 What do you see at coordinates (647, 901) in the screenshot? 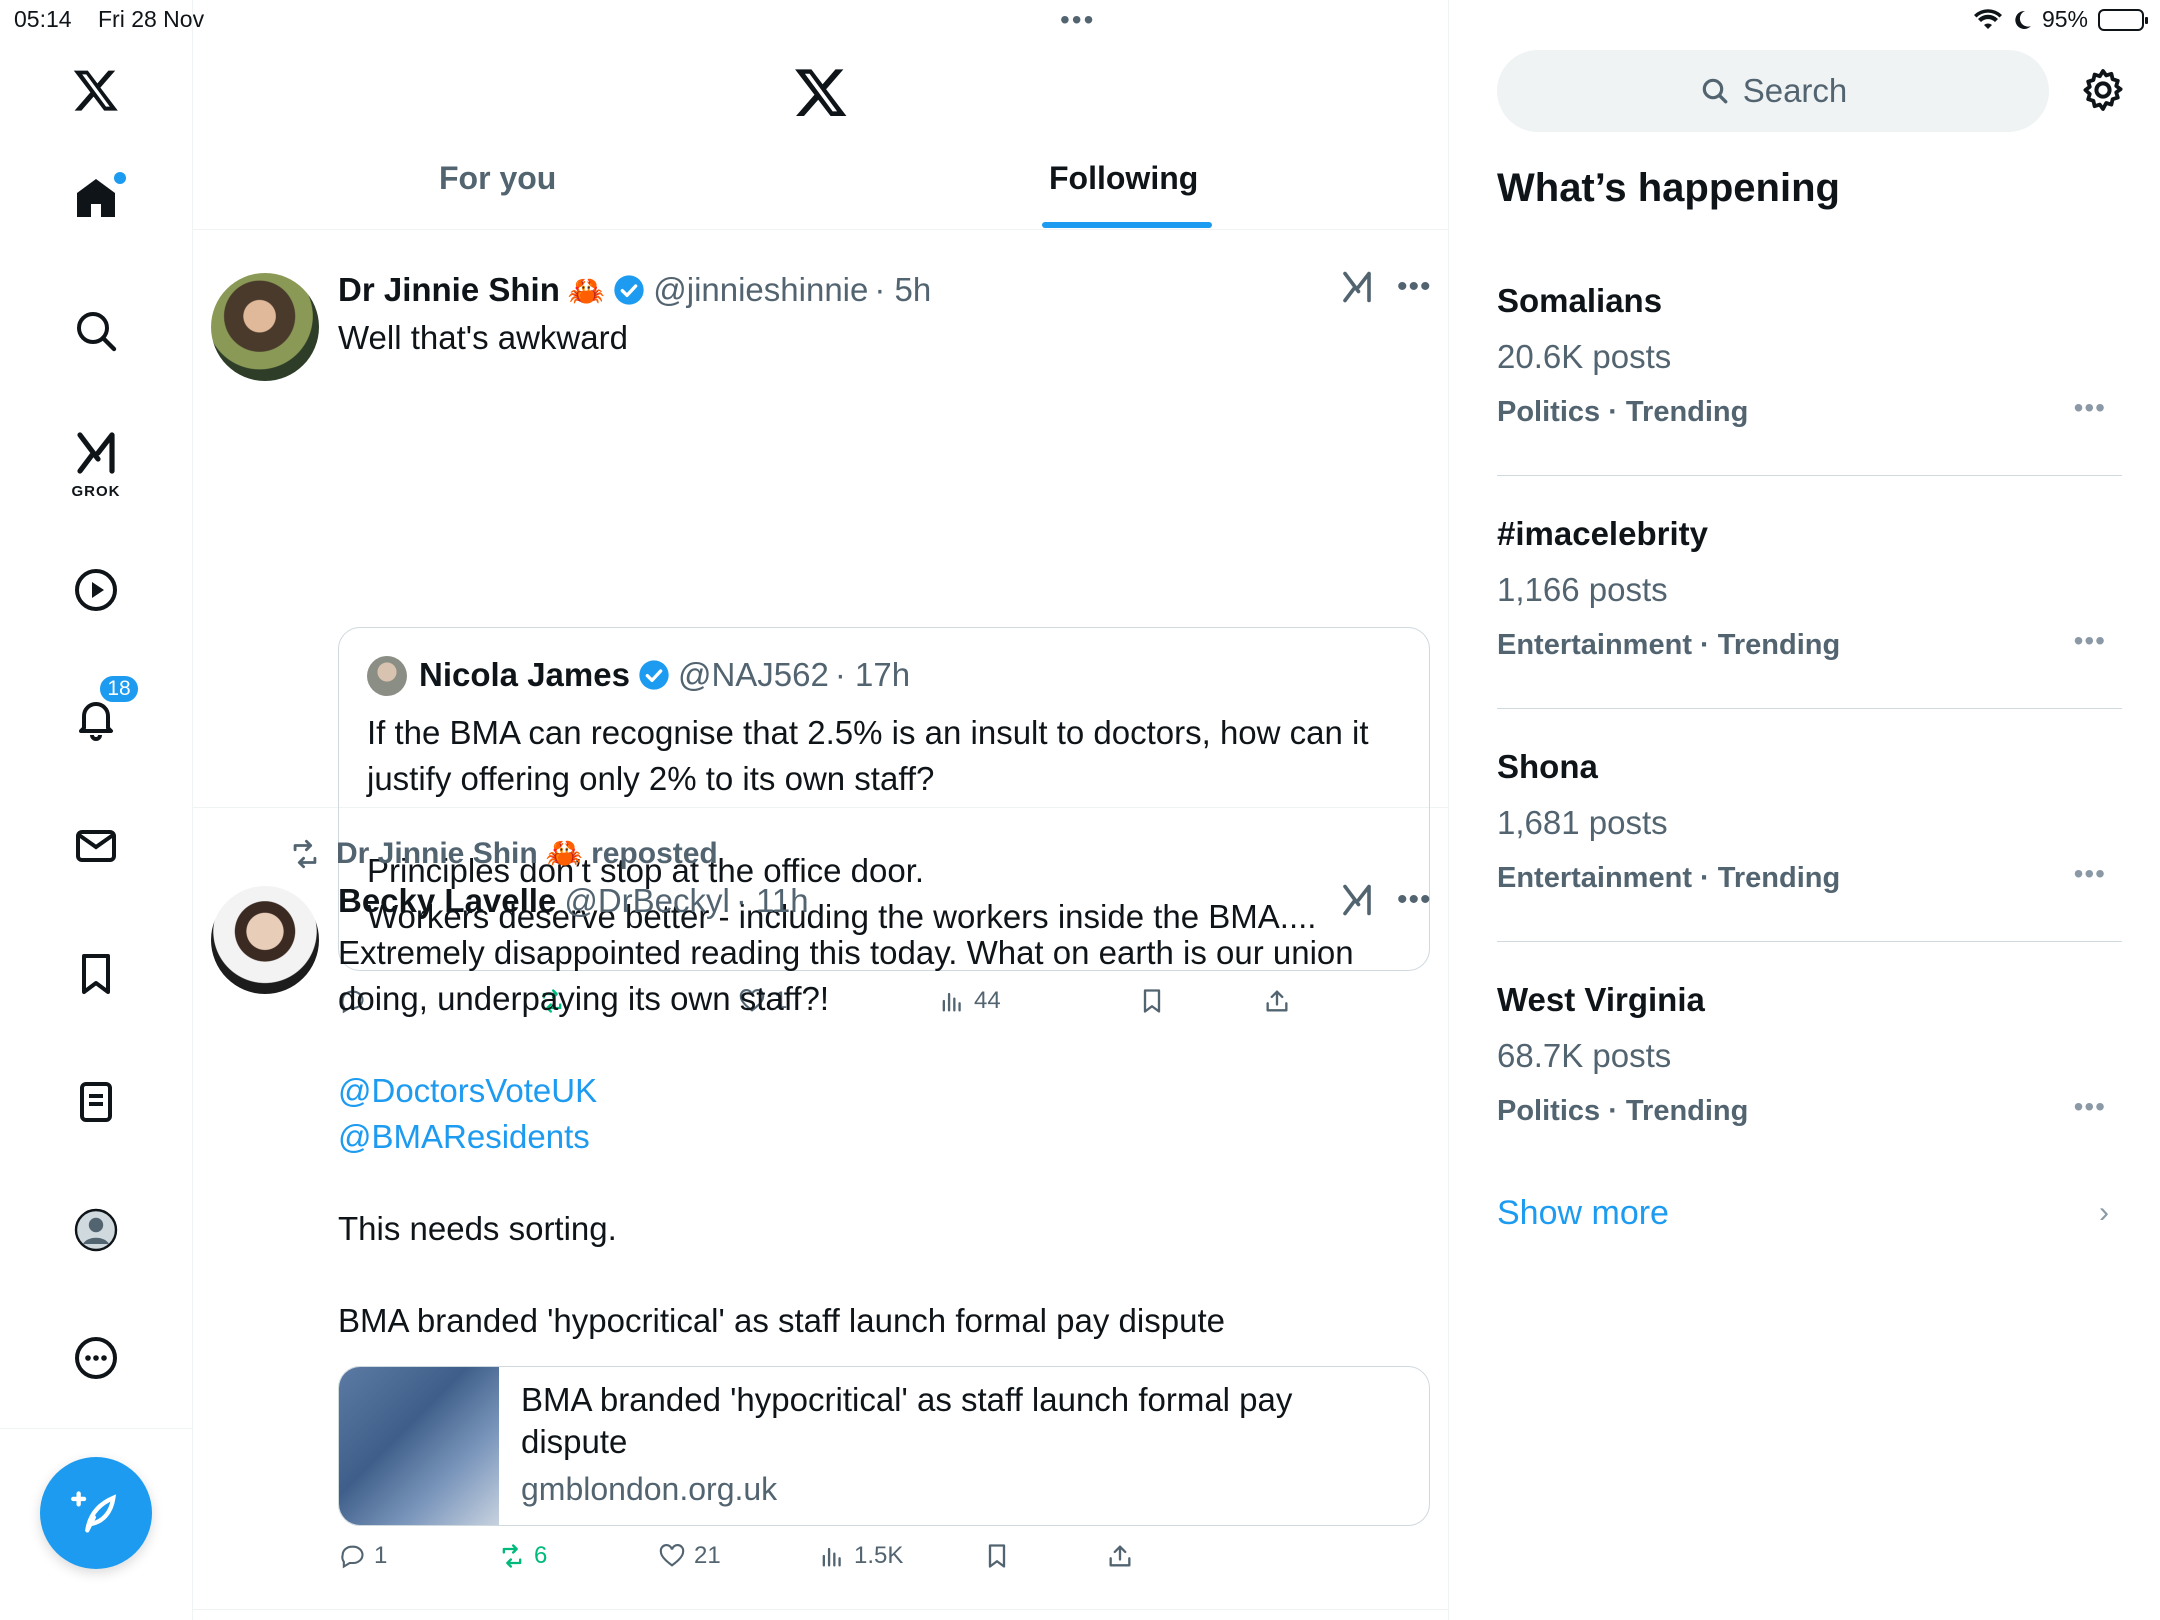
I see `author-handle: @DrBeckyl` at bounding box center [647, 901].